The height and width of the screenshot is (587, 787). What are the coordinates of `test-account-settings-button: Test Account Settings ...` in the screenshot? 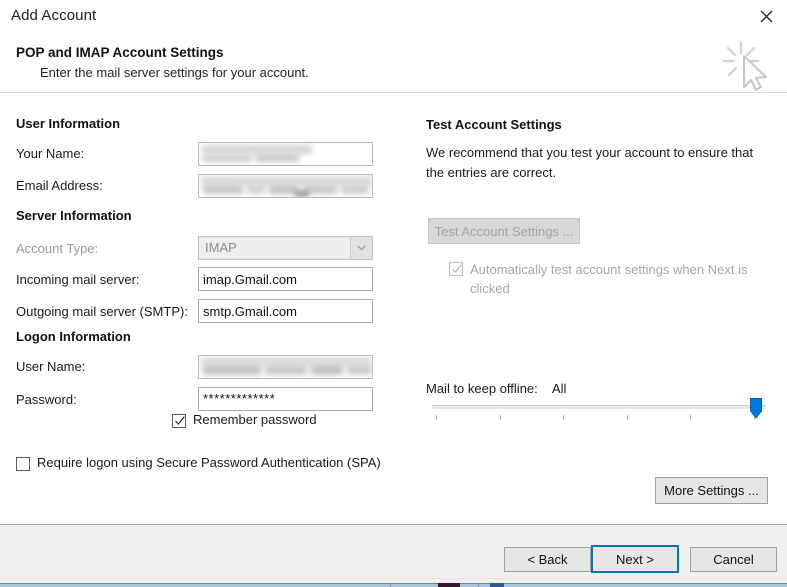 It's located at (504, 231).